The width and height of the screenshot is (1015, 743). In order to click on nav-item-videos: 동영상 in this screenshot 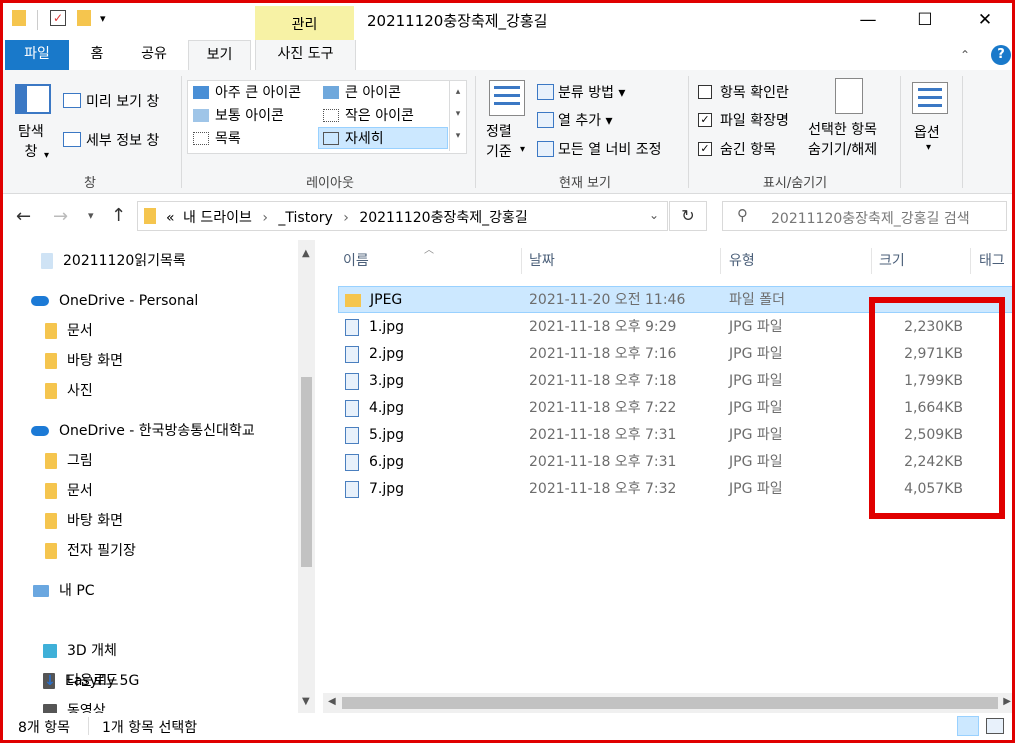, I will do `click(74, 705)`.